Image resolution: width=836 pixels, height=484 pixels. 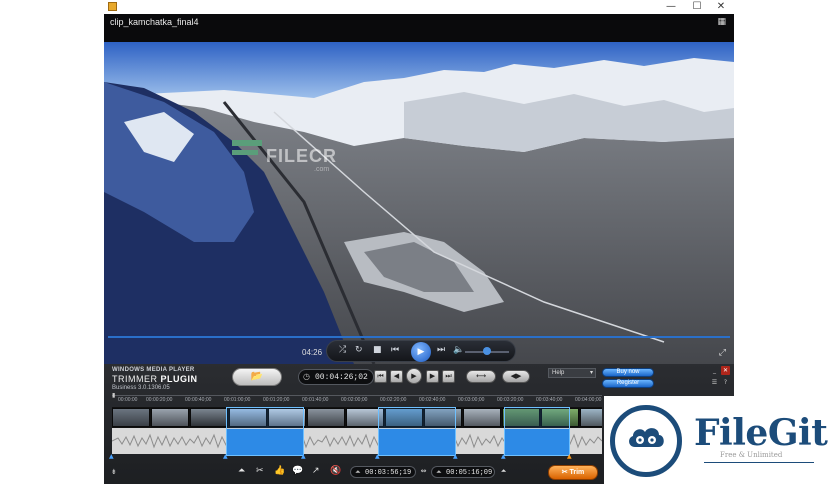 What do you see at coordinates (419, 337) in the screenshot?
I see `seek-bar` at bounding box center [419, 337].